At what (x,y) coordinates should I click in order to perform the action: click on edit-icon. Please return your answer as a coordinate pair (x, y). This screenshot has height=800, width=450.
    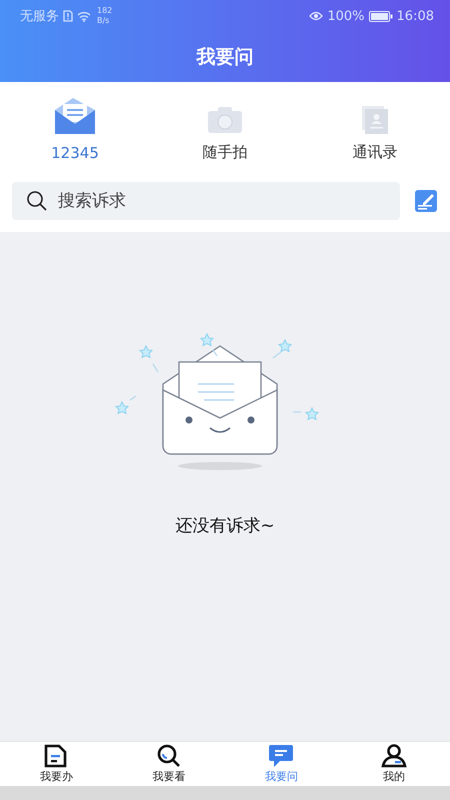
    Looking at the image, I should click on (426, 201).